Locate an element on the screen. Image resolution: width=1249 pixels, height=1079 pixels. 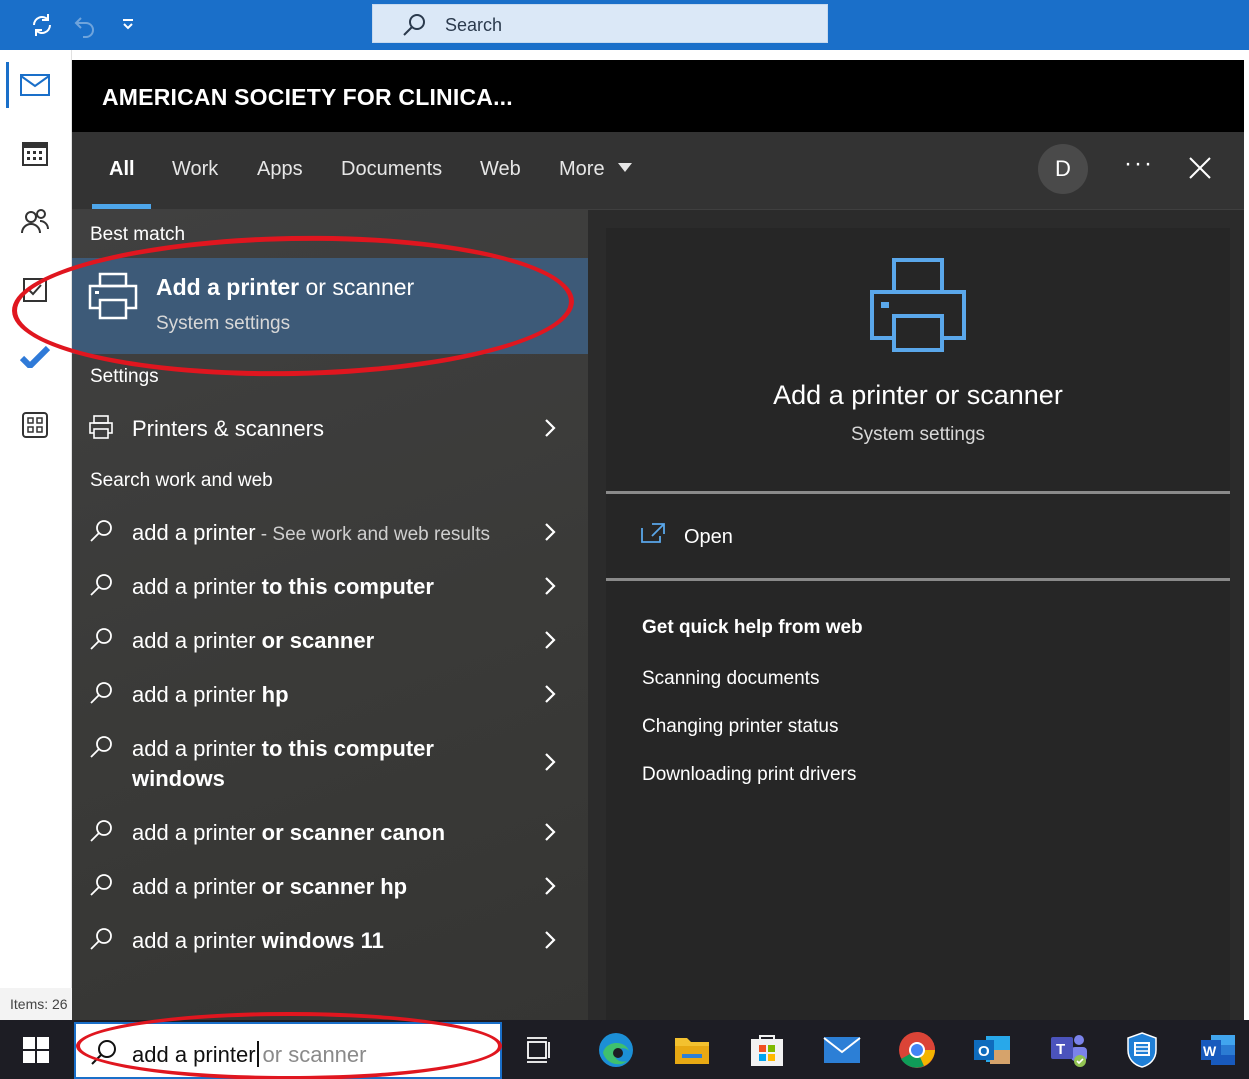
suggestion-text: add a printer or scanner hp is located at coordinates (269, 887).